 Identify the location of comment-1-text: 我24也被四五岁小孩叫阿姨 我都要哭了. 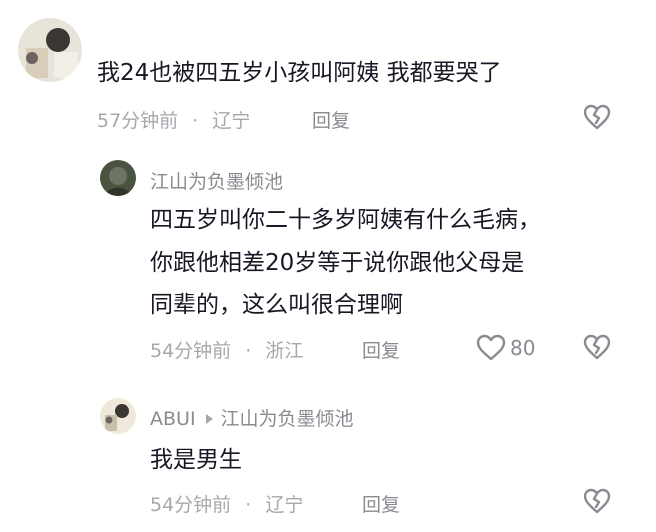
(299, 73).